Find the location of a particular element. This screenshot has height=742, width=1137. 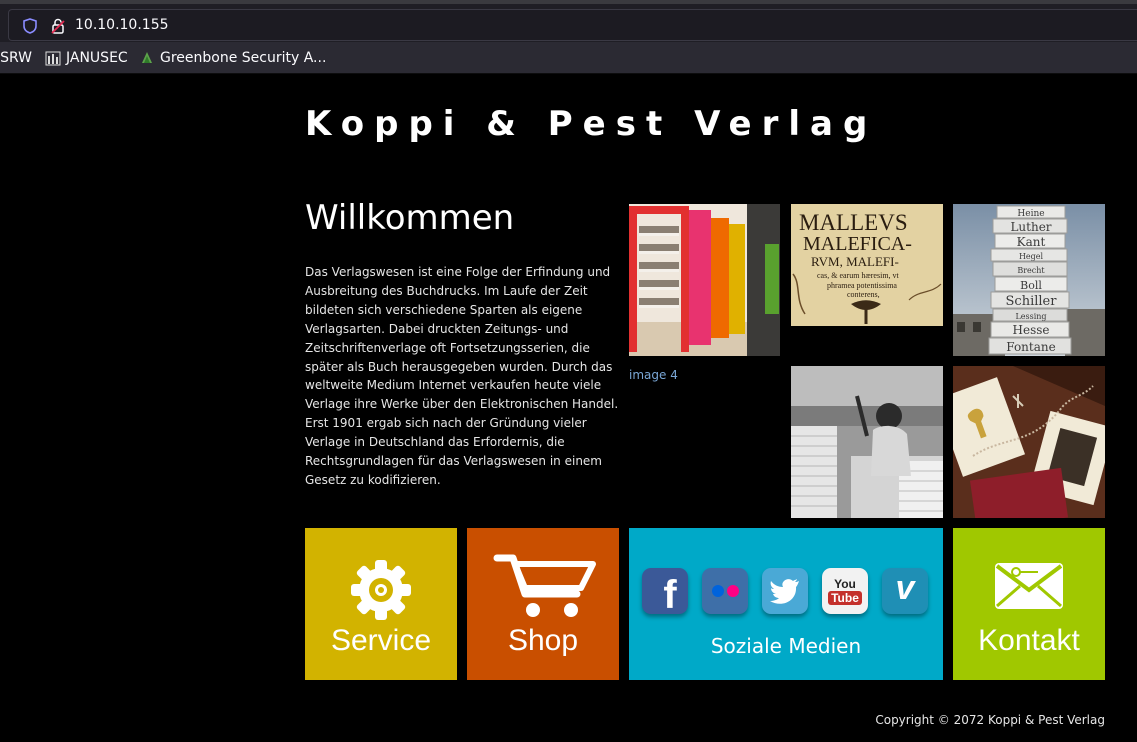

gear-icon is located at coordinates (381, 590).